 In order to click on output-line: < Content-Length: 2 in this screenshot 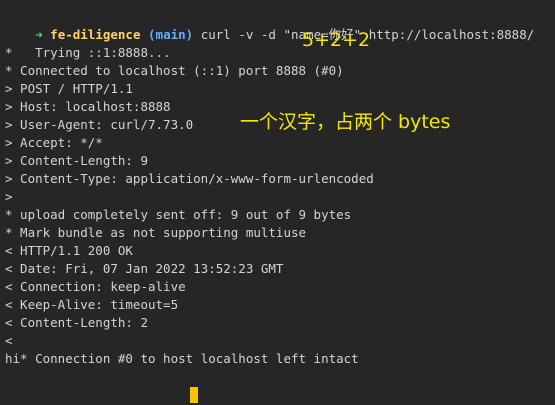, I will do `click(76, 322)`.